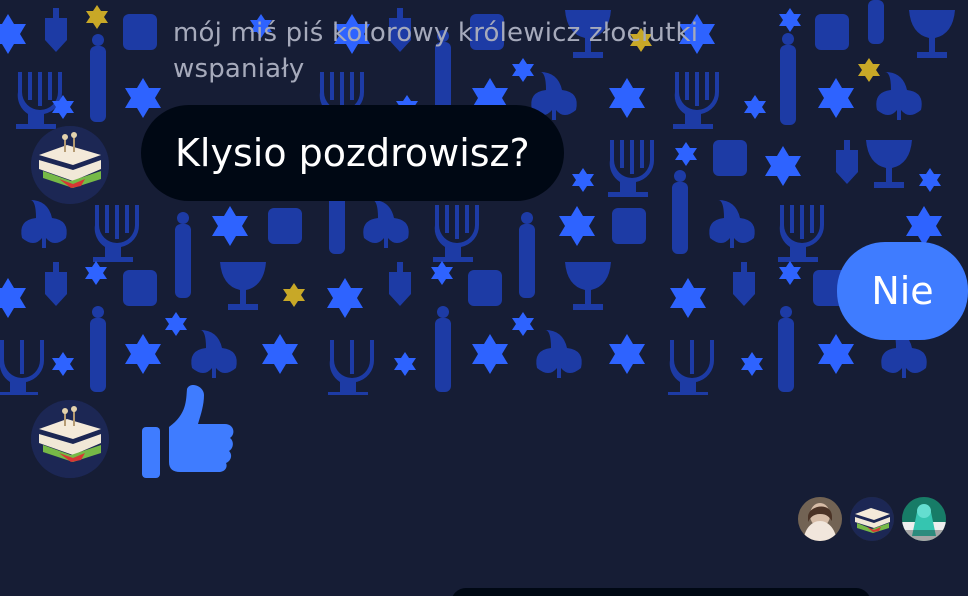 The width and height of the screenshot is (968, 596). What do you see at coordinates (902, 291) in the screenshot?
I see `outgoing-message-bubble: Nie` at bounding box center [902, 291].